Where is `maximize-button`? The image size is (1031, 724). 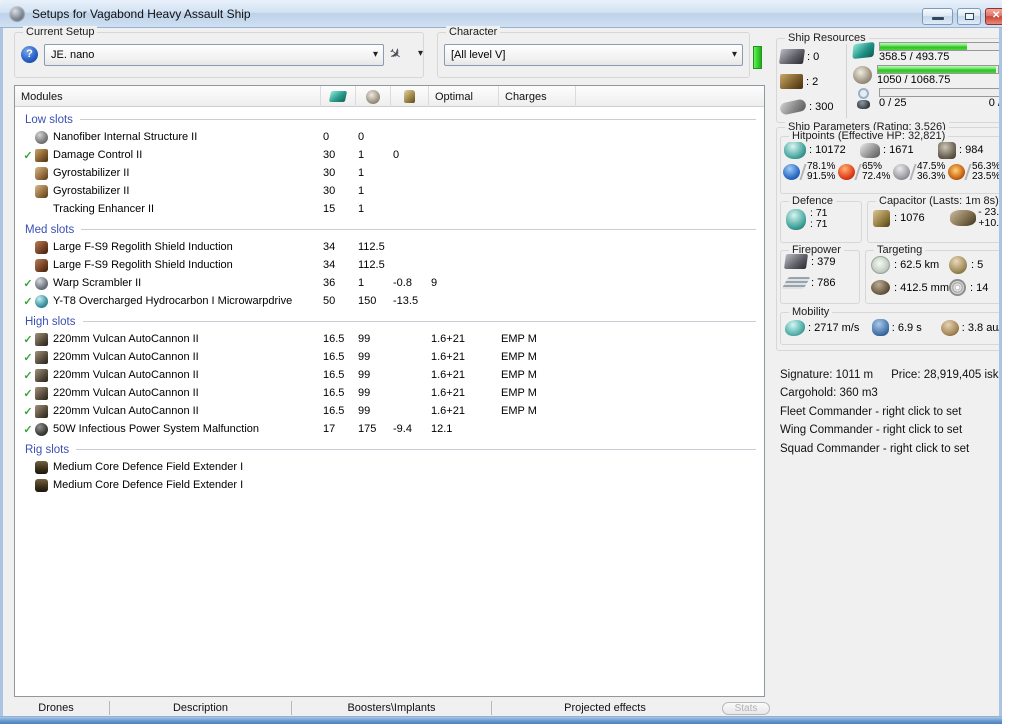
maximize-button is located at coordinates (969, 16).